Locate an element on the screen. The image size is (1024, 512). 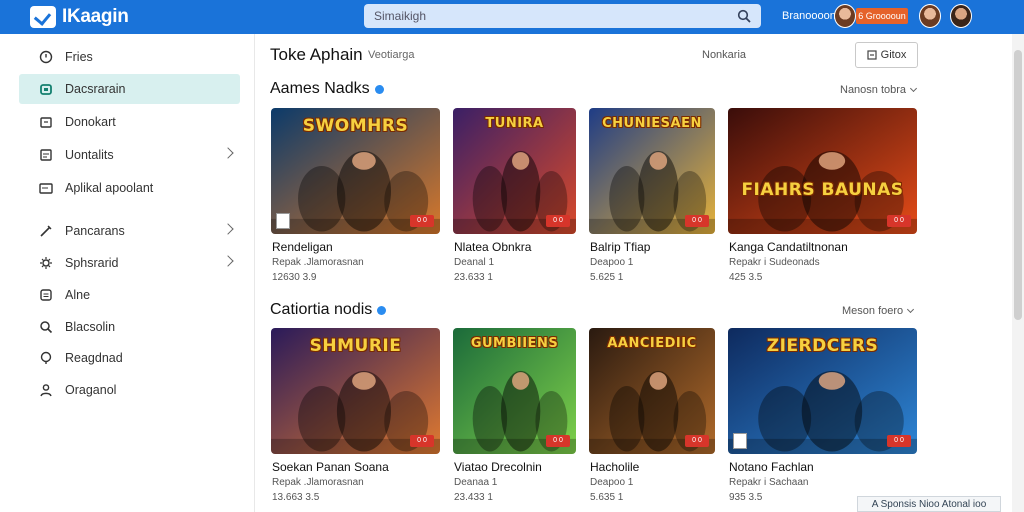
sidebar-item-label: Uontalits is located at coordinates (89, 155).